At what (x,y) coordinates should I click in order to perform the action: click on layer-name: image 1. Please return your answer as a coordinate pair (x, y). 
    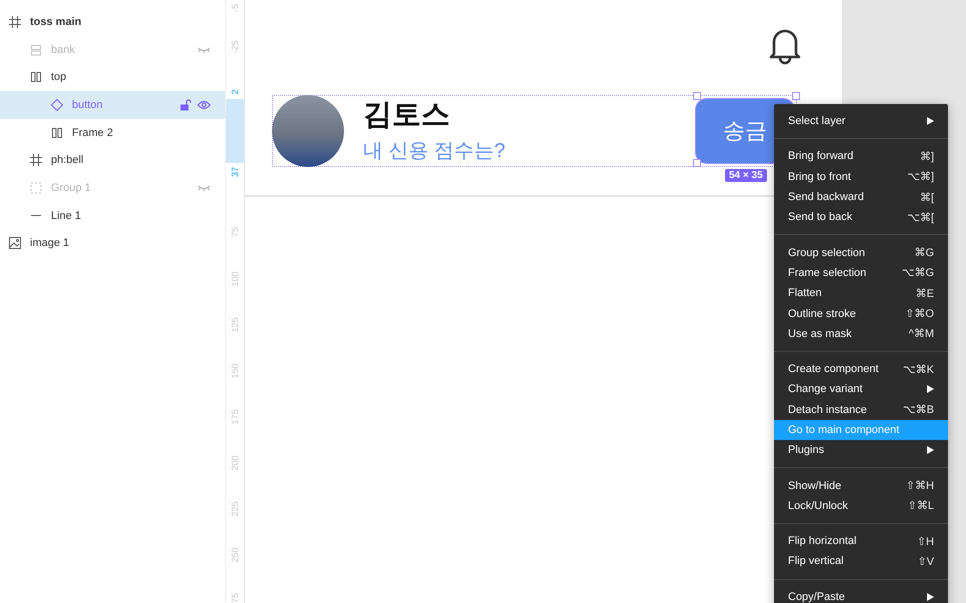
    Looking at the image, I should click on (50, 243).